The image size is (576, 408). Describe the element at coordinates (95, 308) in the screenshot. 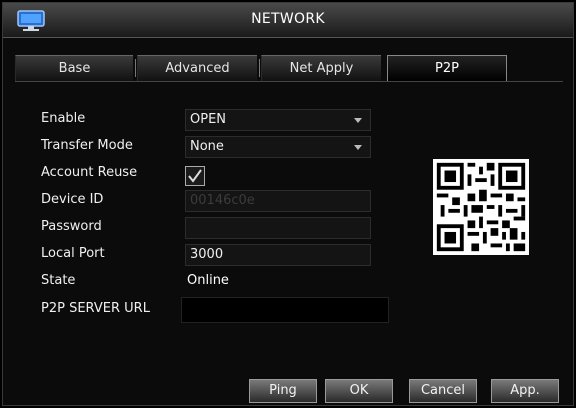

I see `p2p-server-url-label: P2P SERVER URL` at that location.